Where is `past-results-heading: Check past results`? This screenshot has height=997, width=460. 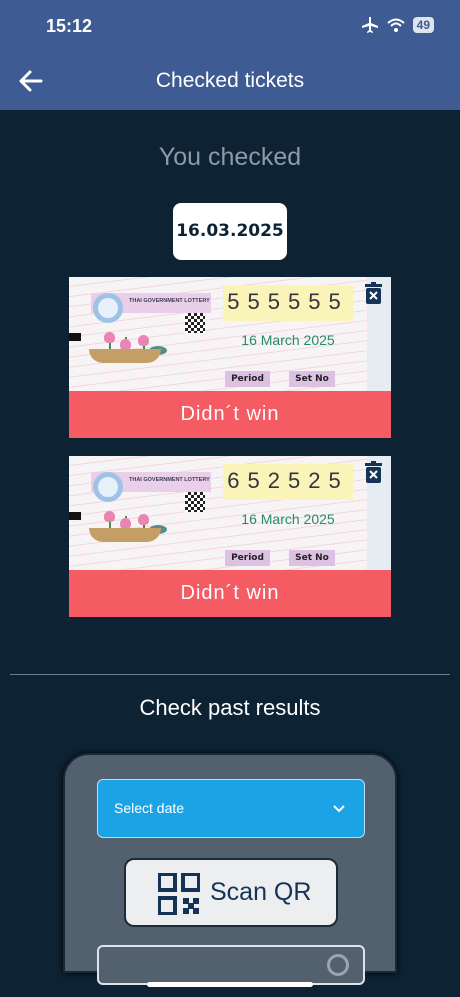 past-results-heading: Check past results is located at coordinates (230, 707).